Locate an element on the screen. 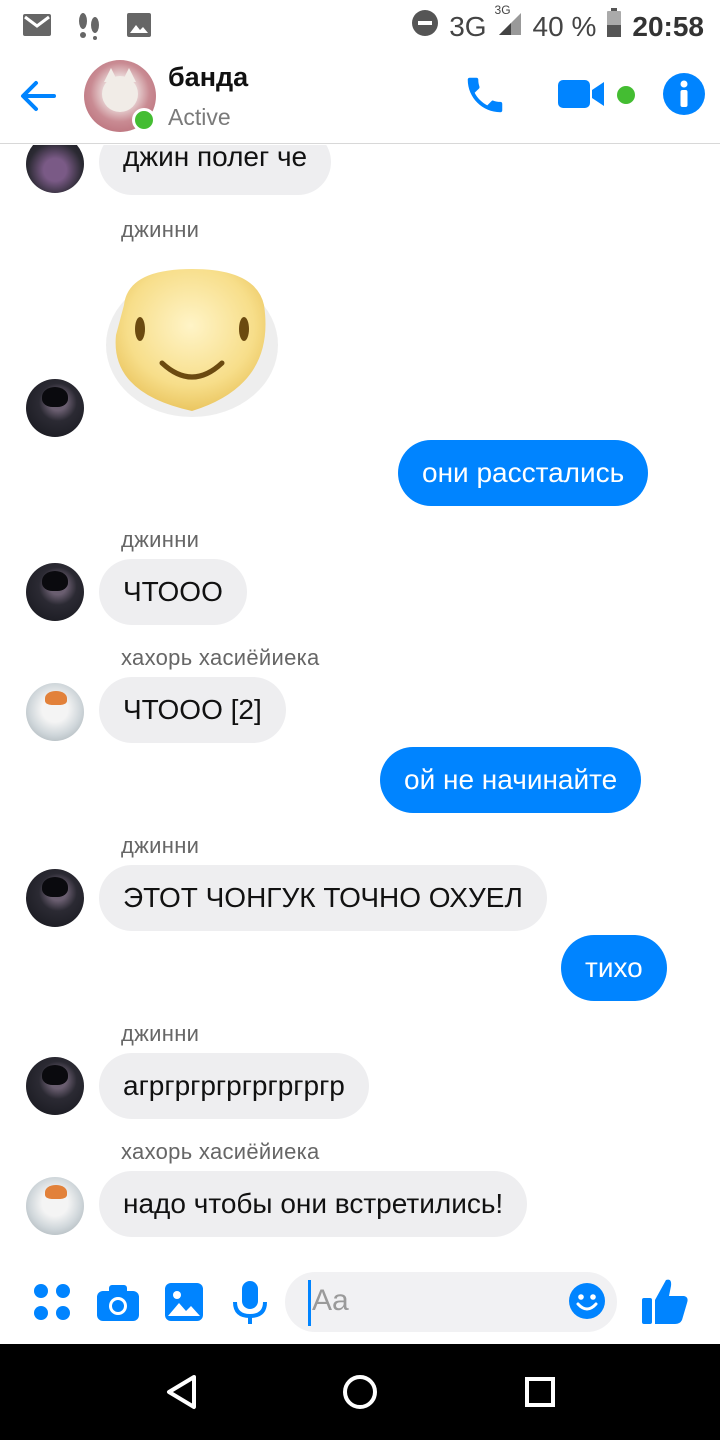 The height and width of the screenshot is (1440, 720). back-arrow-icon is located at coordinates (38, 96).